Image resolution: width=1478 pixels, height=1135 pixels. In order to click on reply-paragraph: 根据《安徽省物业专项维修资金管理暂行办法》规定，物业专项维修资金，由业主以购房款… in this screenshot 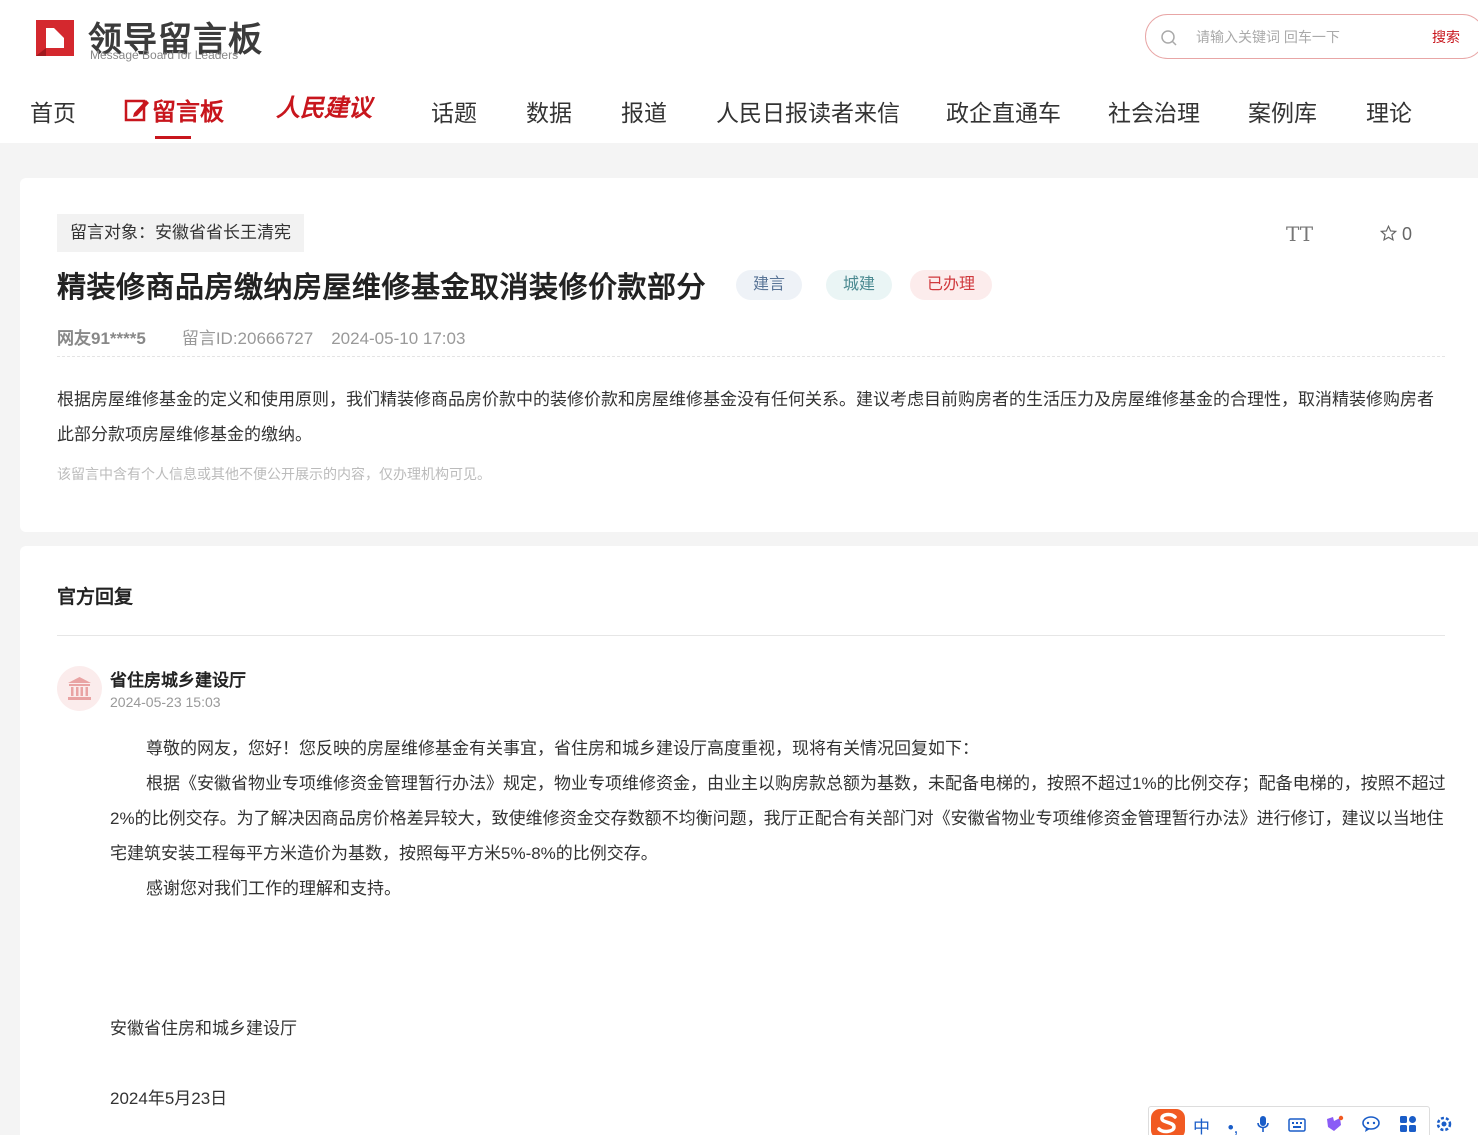, I will do `click(778, 818)`.